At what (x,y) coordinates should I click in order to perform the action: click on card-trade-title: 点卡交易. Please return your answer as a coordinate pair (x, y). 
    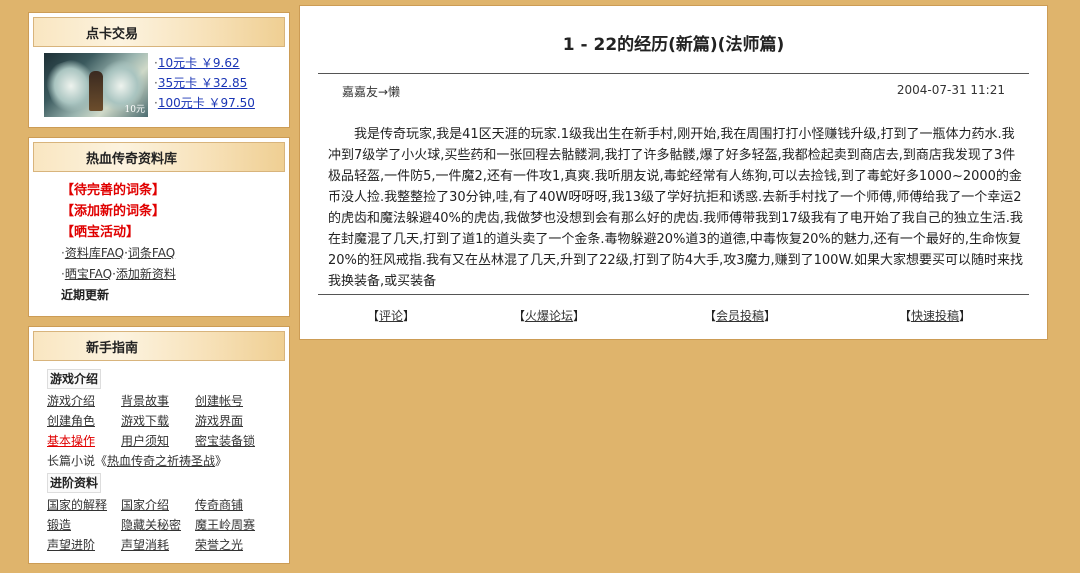
    Looking at the image, I should click on (159, 32).